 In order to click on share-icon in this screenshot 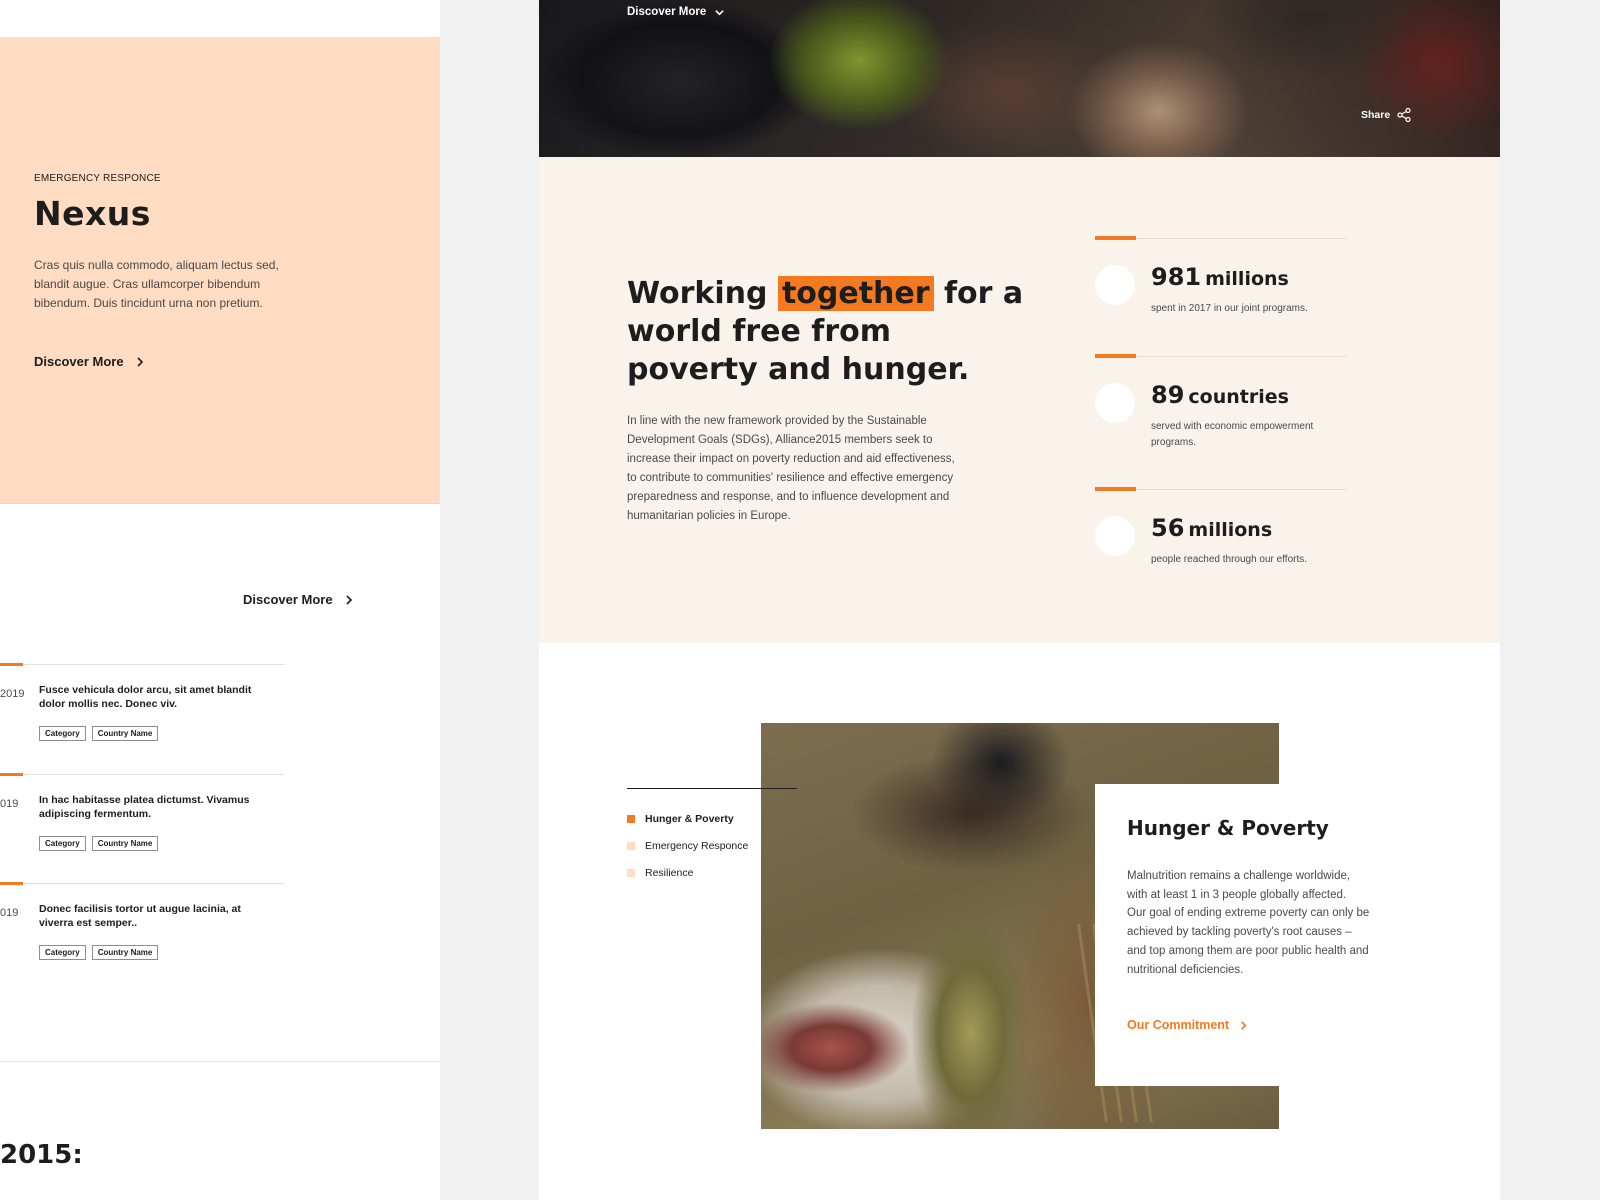, I will do `click(1404, 115)`.